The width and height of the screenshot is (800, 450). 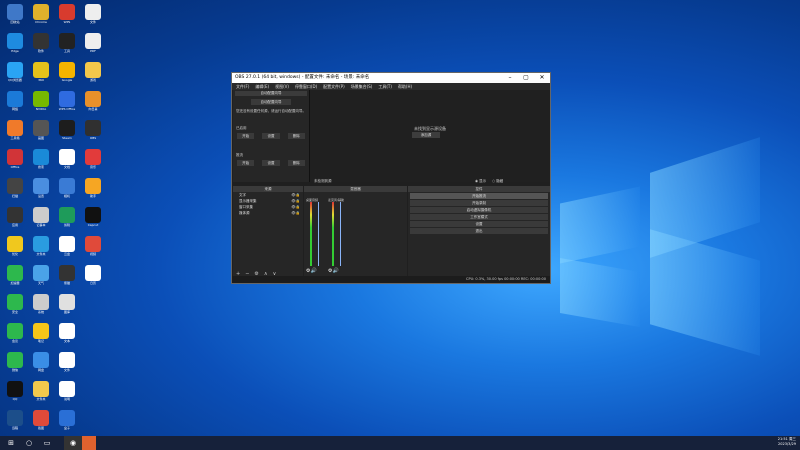 I want to click on desktop-icon: 应用, so click(x=15, y=223).